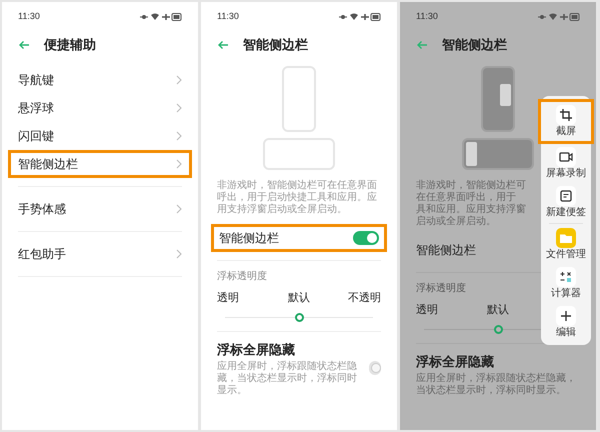  What do you see at coordinates (100, 209) in the screenshot?
I see `menu-item: 手势体感` at bounding box center [100, 209].